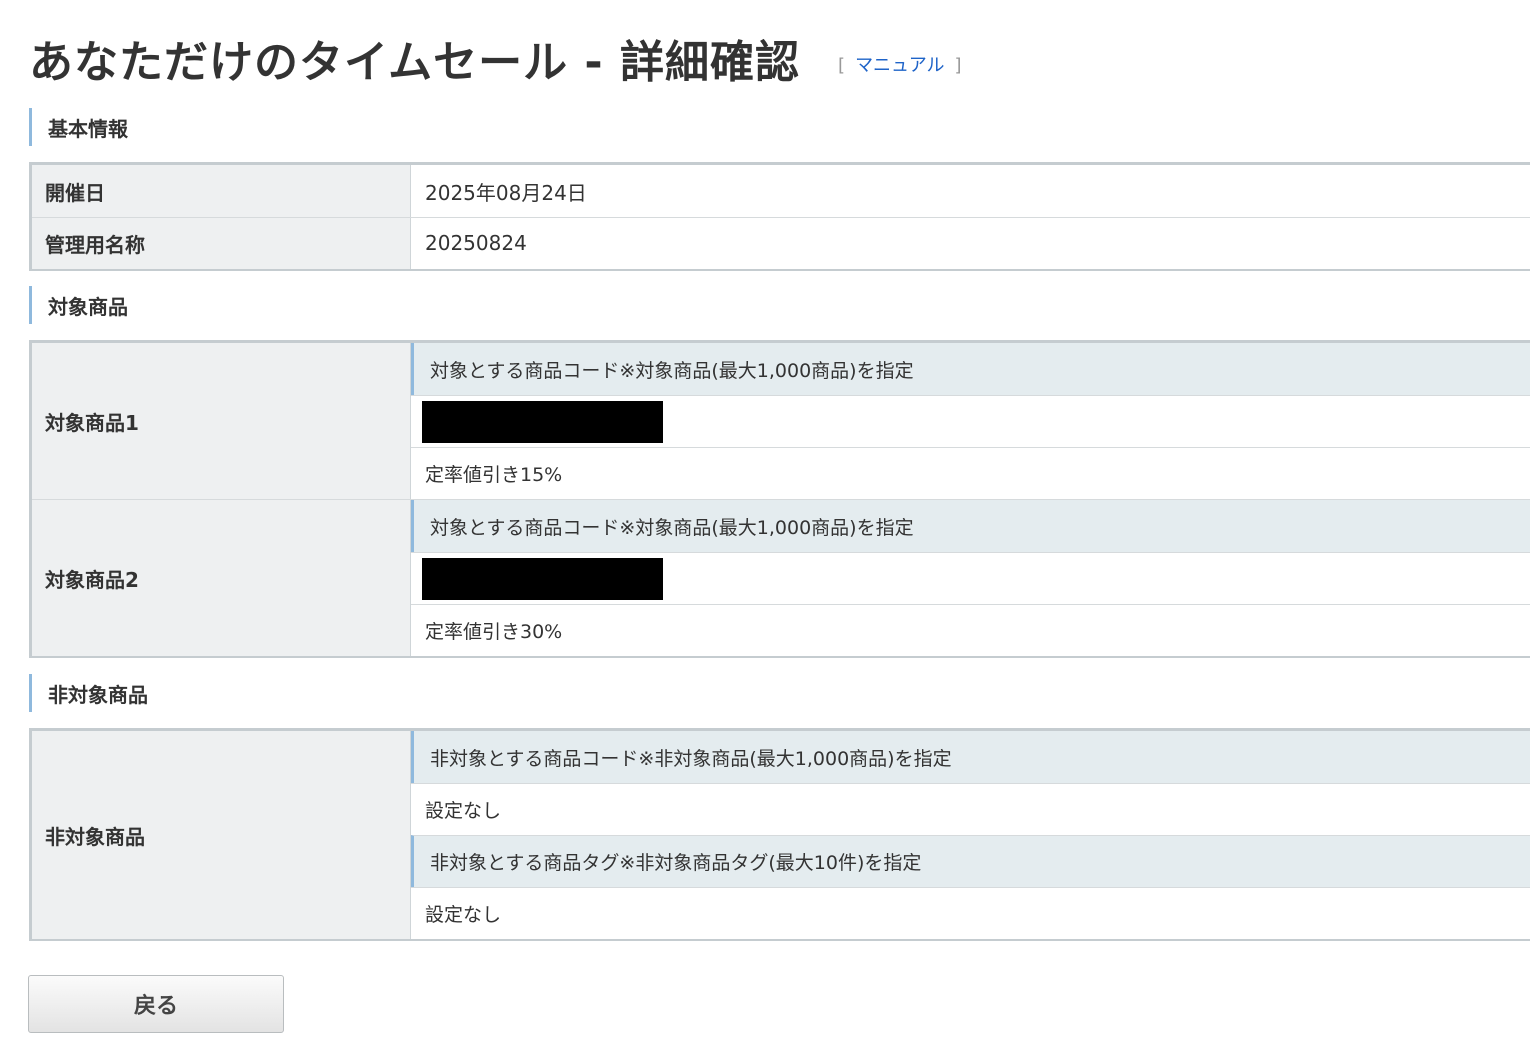 This screenshot has width=1530, height=1046. Describe the element at coordinates (970, 473) in the screenshot. I see `discount-value-1: 定率値引き15%` at that location.